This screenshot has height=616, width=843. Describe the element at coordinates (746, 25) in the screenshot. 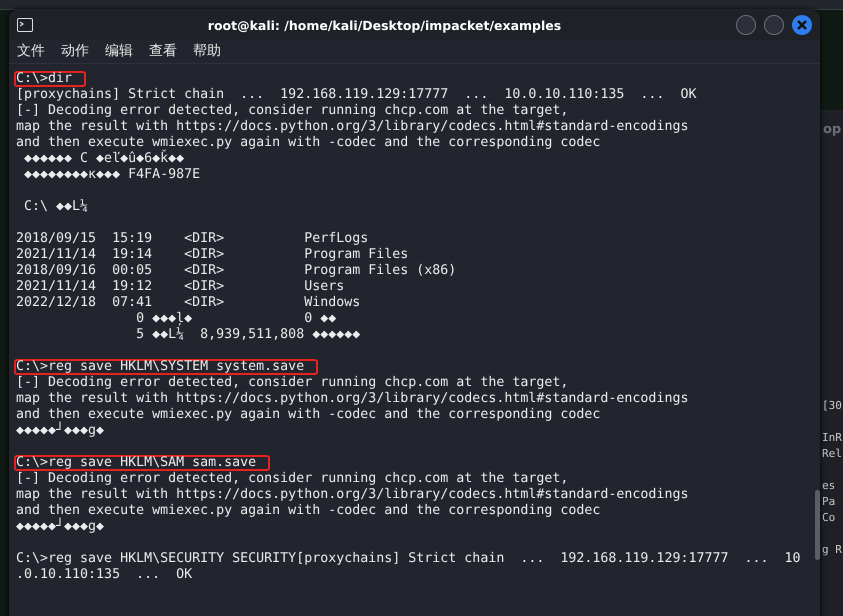

I see `minimize-button` at that location.